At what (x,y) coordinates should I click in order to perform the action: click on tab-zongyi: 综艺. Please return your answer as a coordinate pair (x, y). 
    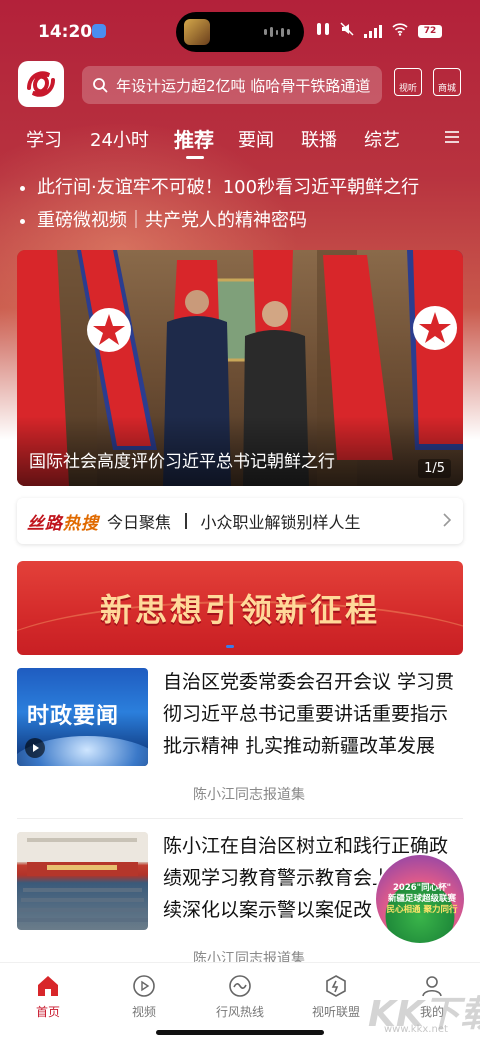
    Looking at the image, I should click on (382, 139).